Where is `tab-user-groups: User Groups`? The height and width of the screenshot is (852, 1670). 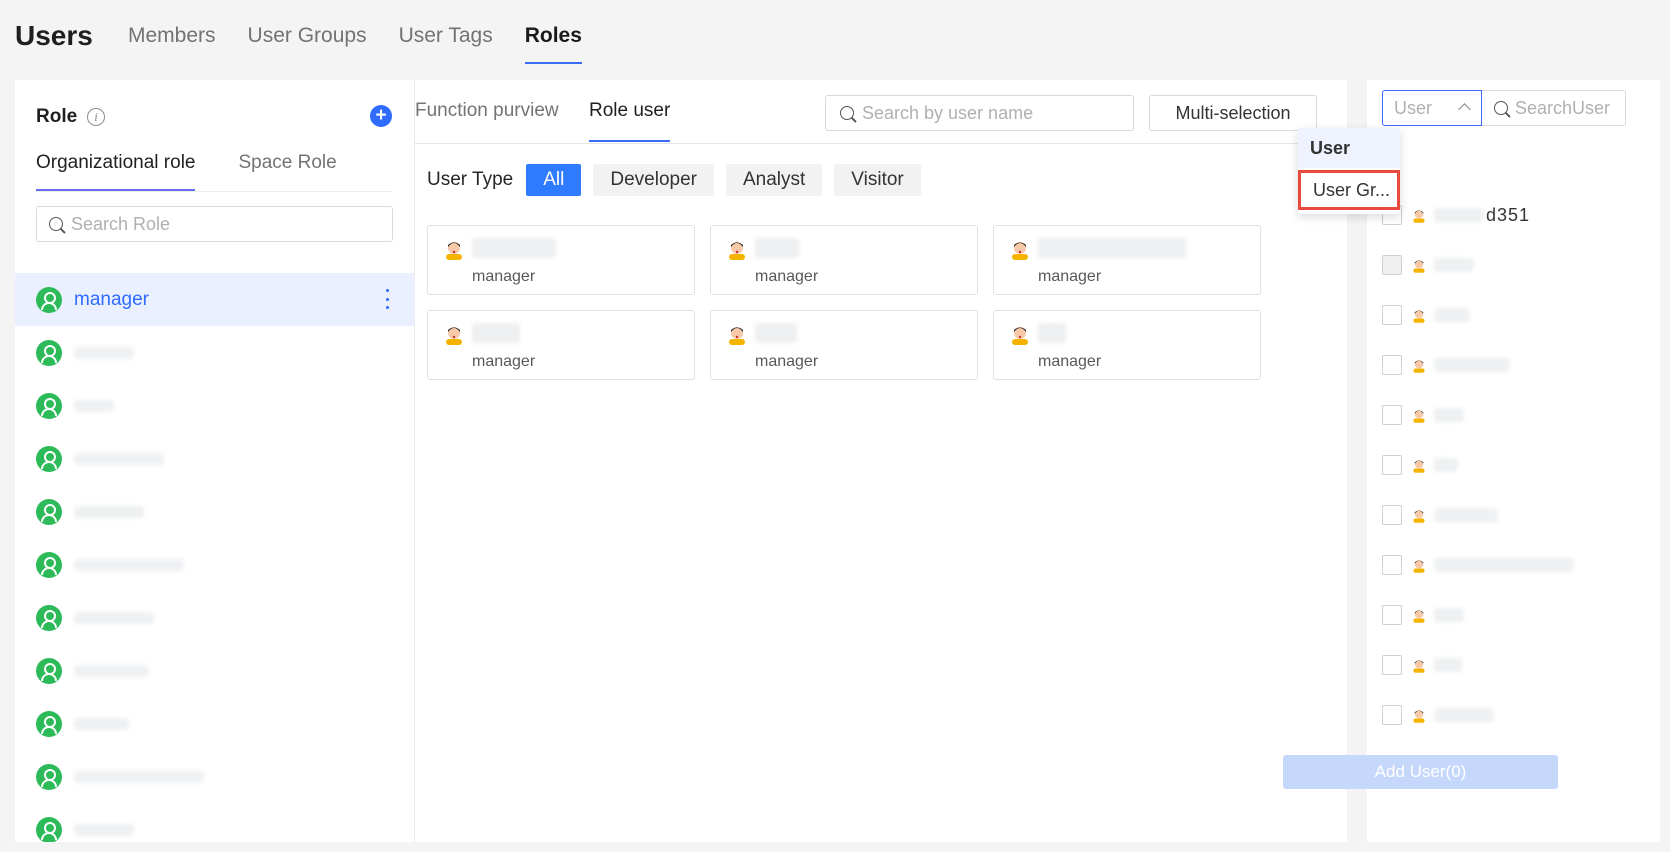 tab-user-groups: User Groups is located at coordinates (307, 44).